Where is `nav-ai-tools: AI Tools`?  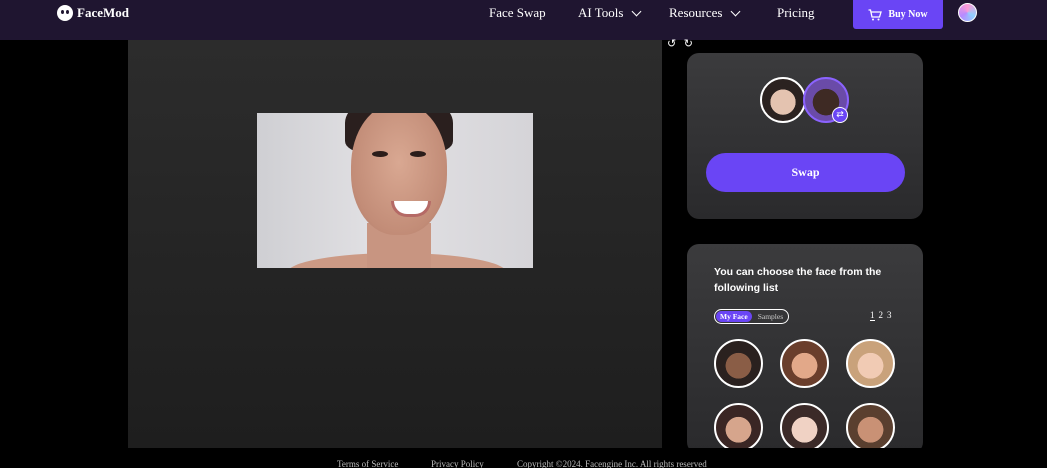 nav-ai-tools: AI Tools is located at coordinates (610, 13).